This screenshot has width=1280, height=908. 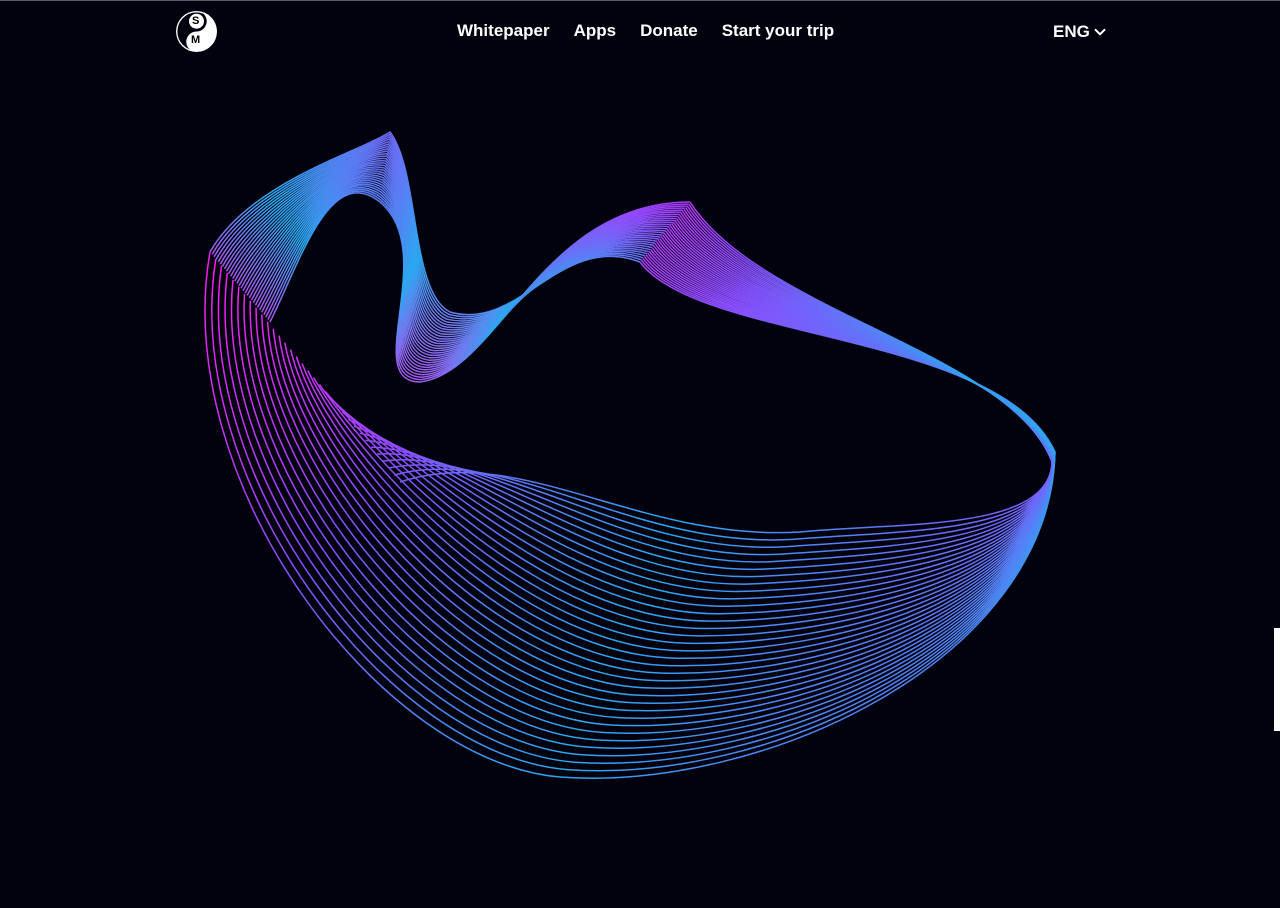 What do you see at coordinates (503, 31) in the screenshot?
I see `nav-whitepaper: Whitepaper` at bounding box center [503, 31].